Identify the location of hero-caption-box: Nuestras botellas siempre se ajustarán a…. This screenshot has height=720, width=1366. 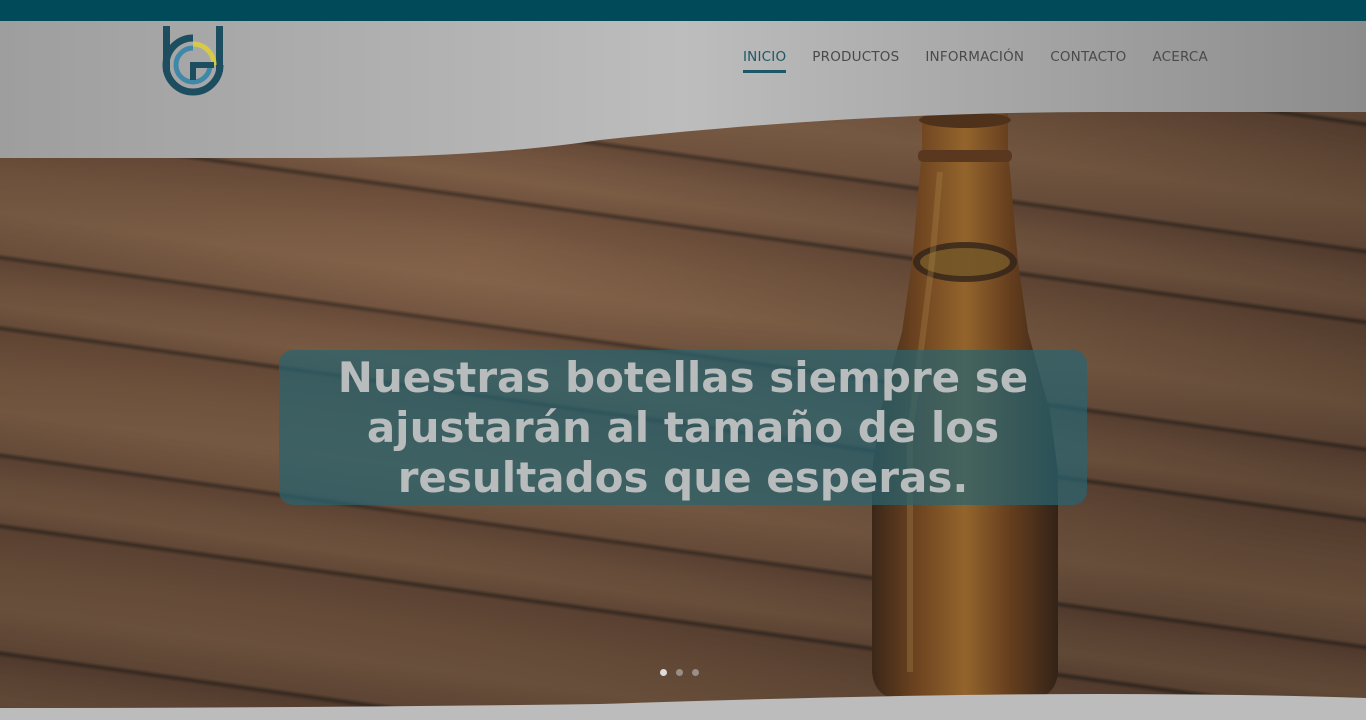
(683, 427).